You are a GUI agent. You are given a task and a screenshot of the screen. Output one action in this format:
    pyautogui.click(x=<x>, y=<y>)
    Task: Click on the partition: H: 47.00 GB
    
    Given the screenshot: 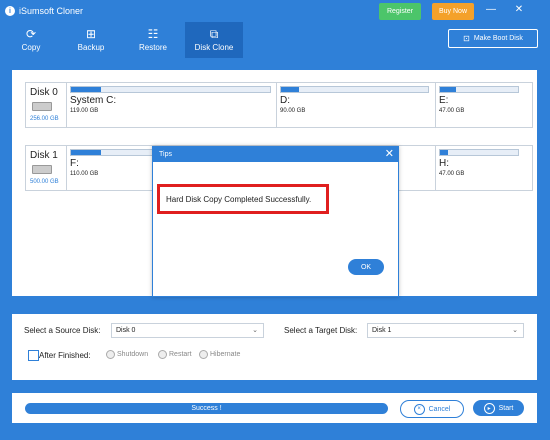 What is the action you would take?
    pyautogui.click(x=478, y=168)
    